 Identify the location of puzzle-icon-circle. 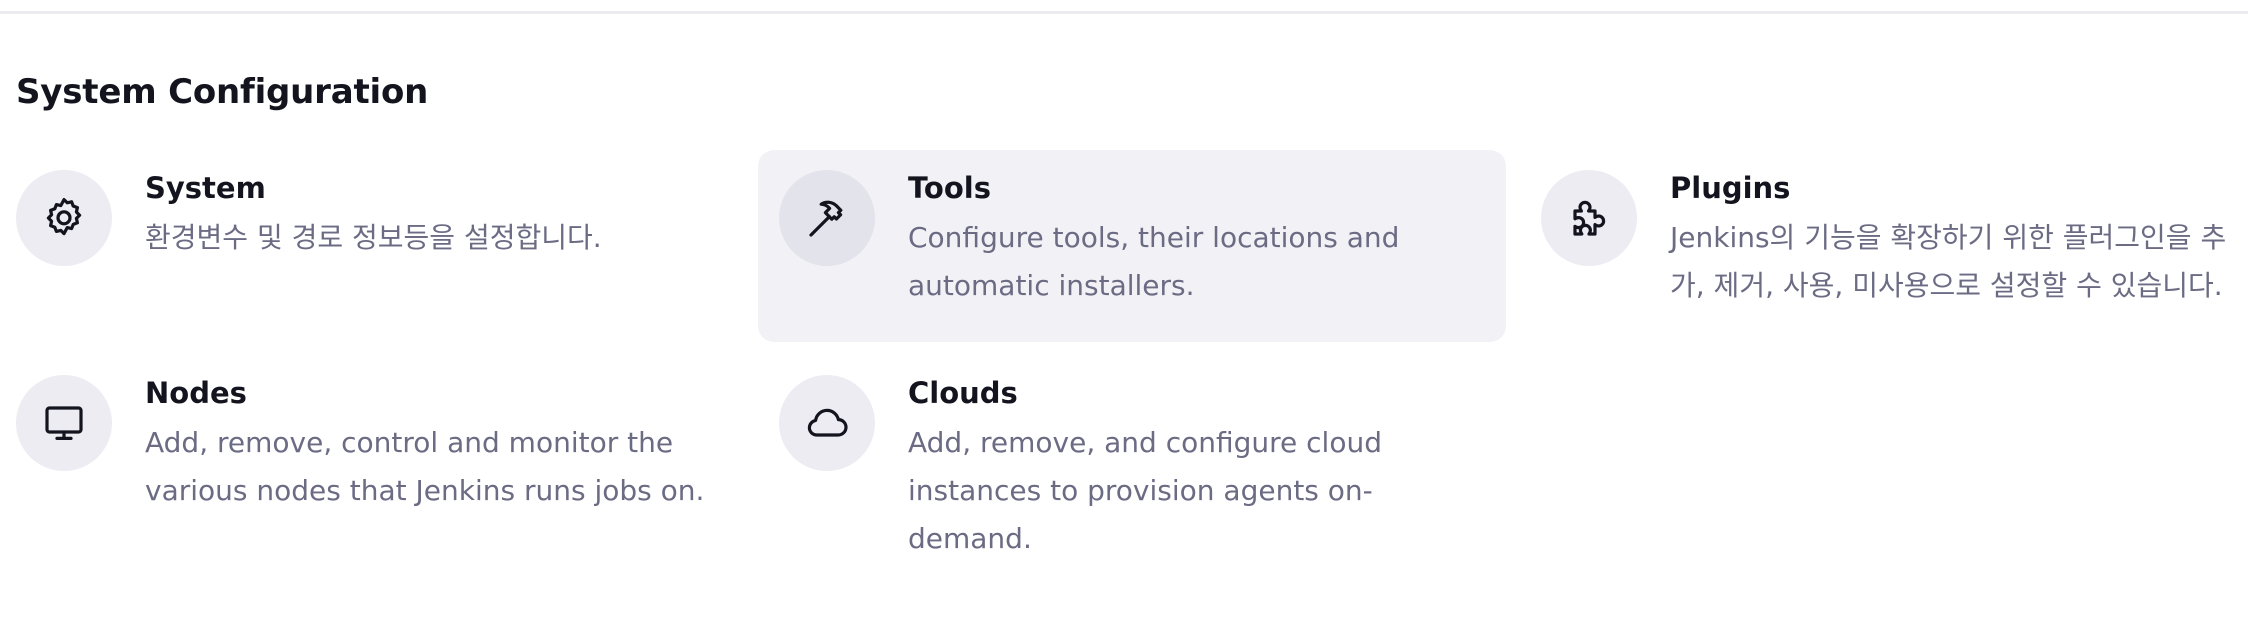
(1589, 218).